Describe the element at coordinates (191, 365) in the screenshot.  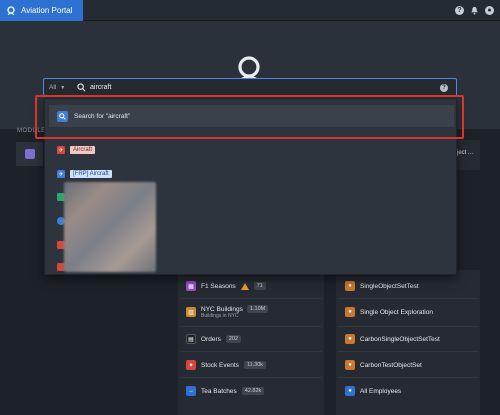
I see `event-icon: ✦` at that location.